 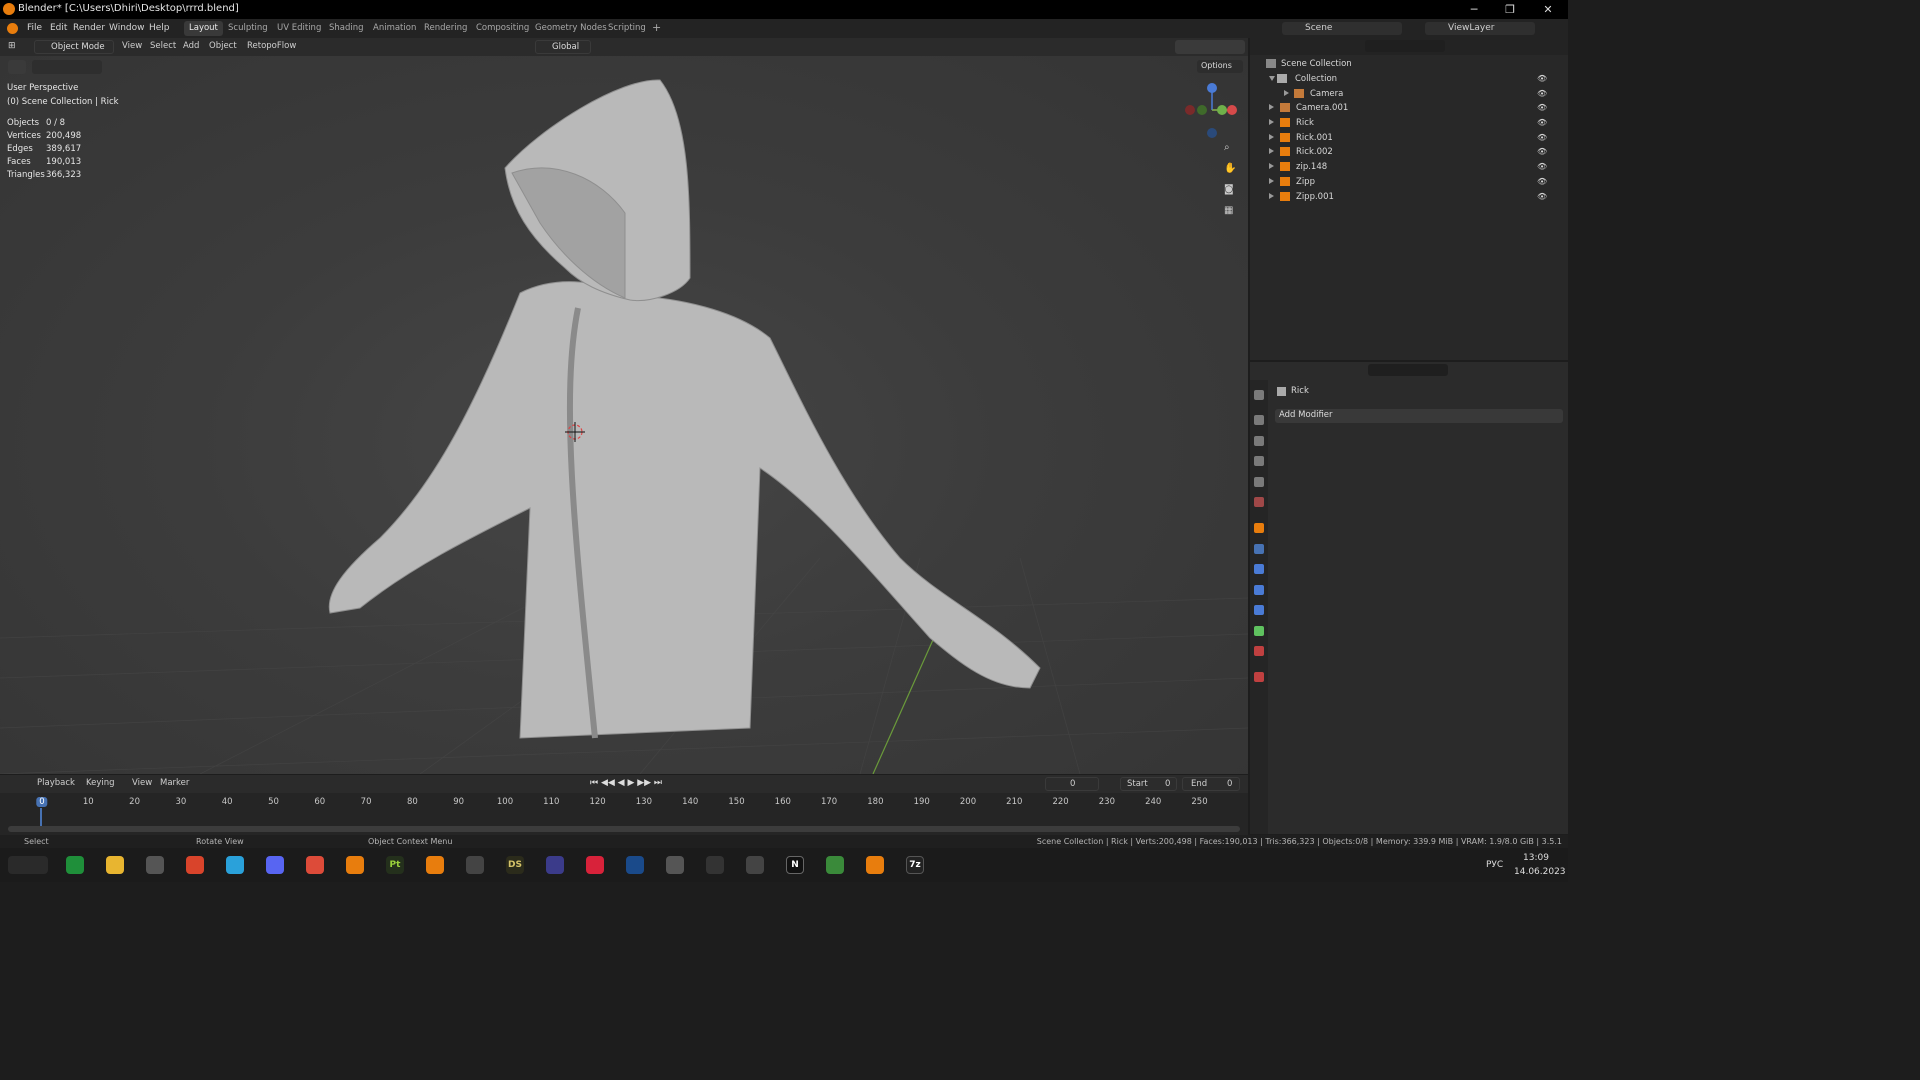 I want to click on outliner-row: Rick 👁, so click(x=1409, y=123).